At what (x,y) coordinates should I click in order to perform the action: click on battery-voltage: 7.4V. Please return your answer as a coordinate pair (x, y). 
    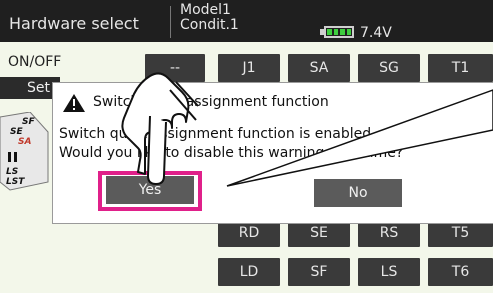
    Looking at the image, I should click on (376, 33).